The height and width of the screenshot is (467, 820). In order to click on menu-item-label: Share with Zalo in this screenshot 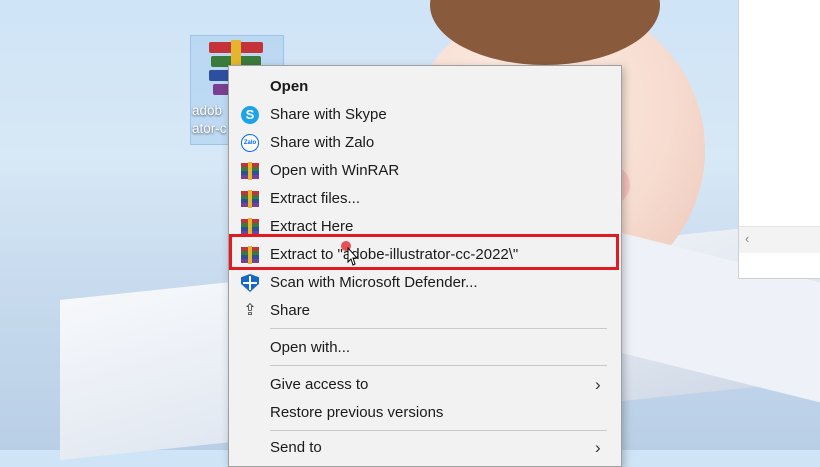, I will do `click(322, 142)`.